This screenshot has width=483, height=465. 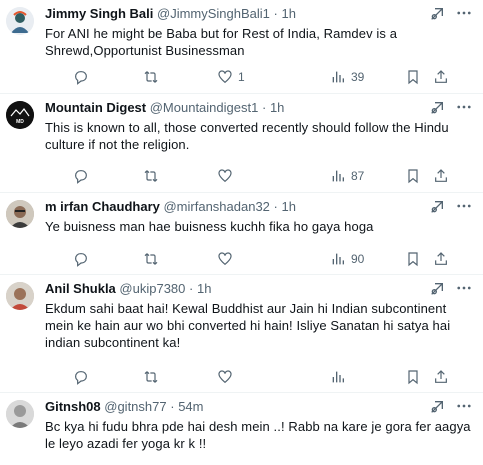 What do you see at coordinates (20, 122) in the screenshot?
I see `svg-text: MD` at bounding box center [20, 122].